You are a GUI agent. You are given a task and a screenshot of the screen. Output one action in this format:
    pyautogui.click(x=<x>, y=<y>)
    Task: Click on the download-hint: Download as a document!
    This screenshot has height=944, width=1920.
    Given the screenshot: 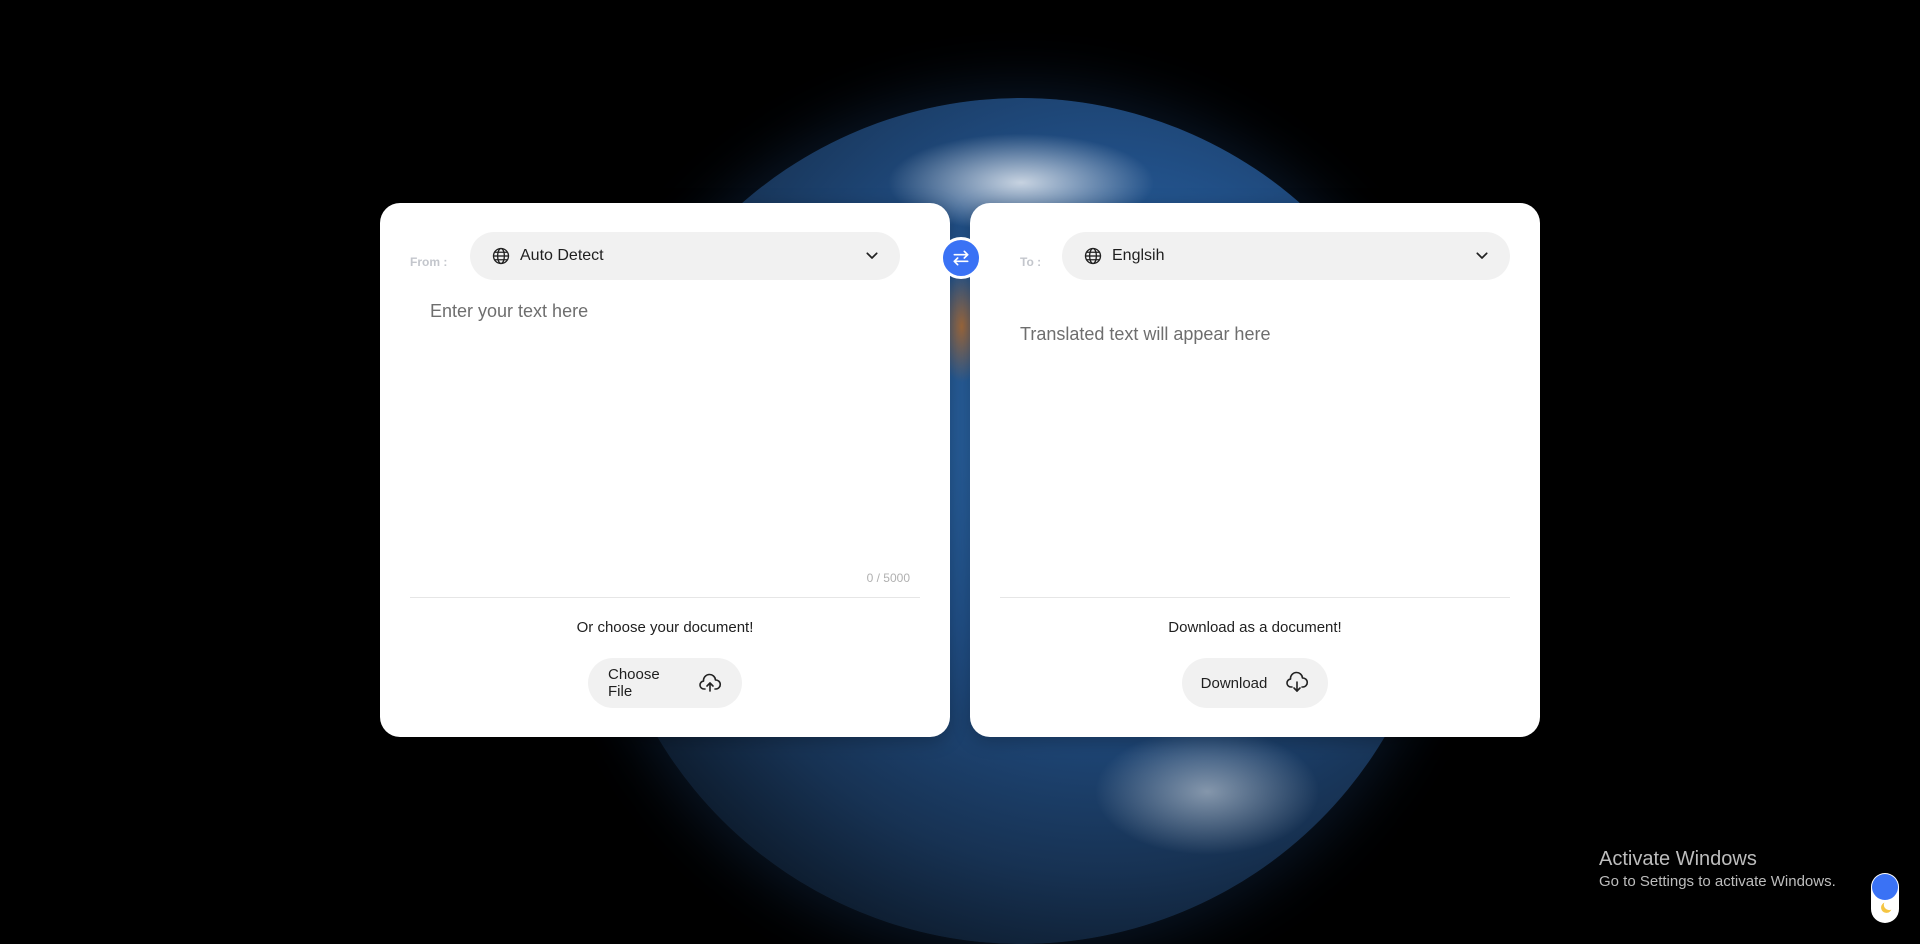 What is the action you would take?
    pyautogui.click(x=1255, y=627)
    